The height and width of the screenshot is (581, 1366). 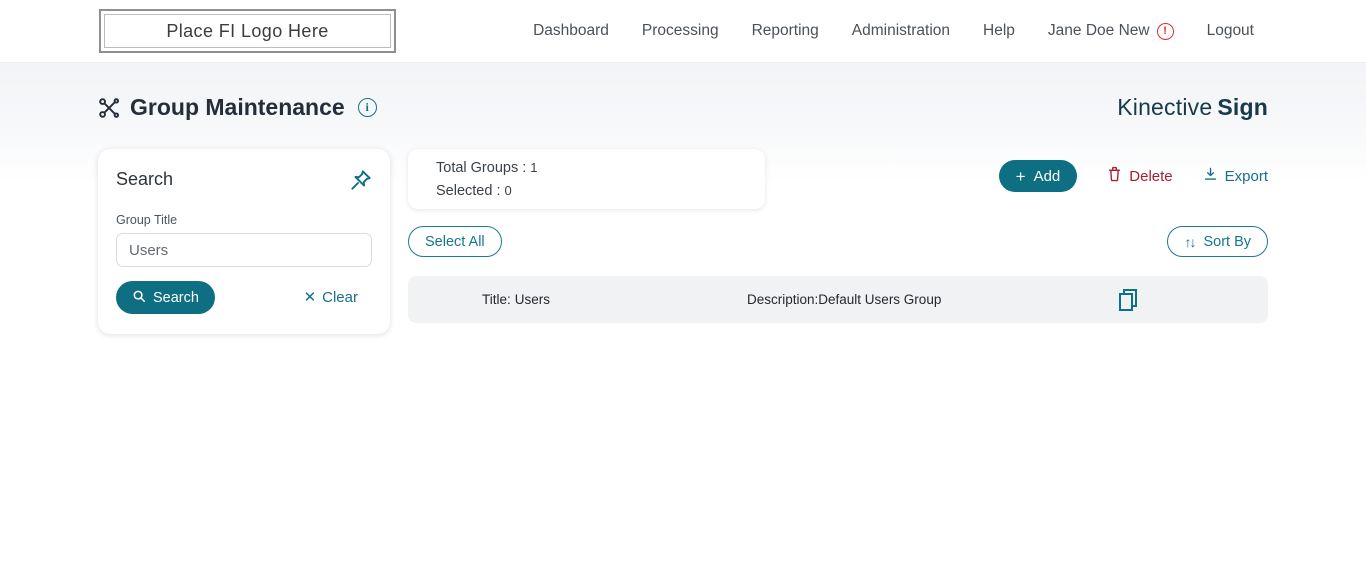 What do you see at coordinates (614, 299) in the screenshot?
I see `group-title-cell: Title: Users` at bounding box center [614, 299].